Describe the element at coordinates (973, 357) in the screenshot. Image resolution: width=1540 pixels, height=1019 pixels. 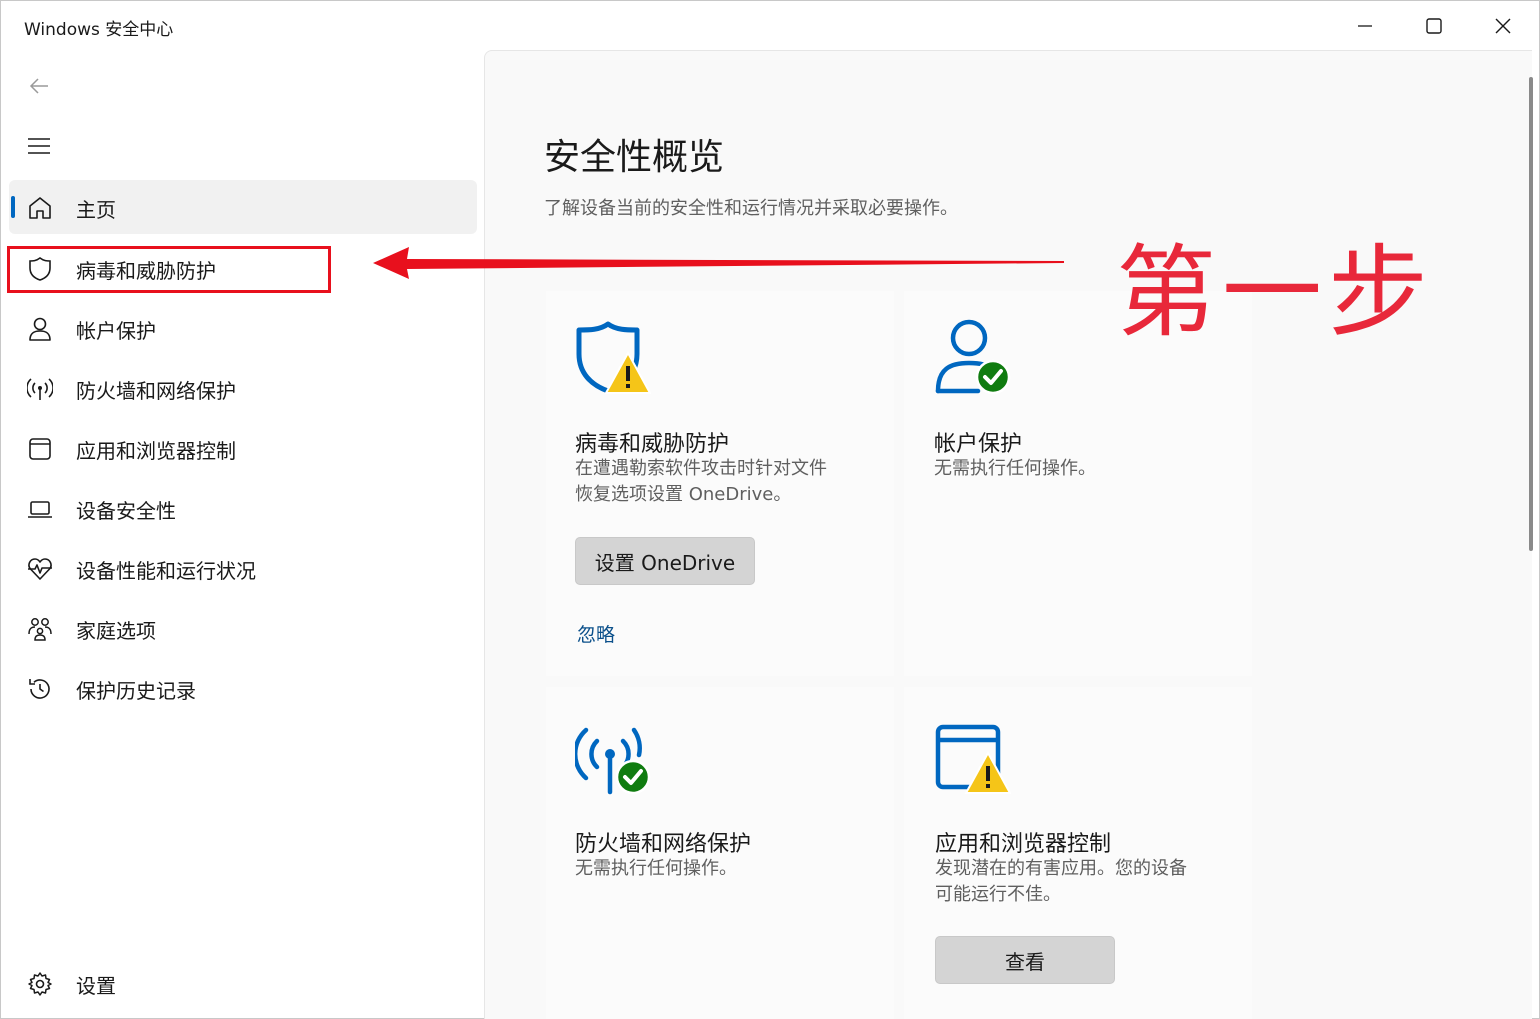
I see `person-check-icon` at that location.